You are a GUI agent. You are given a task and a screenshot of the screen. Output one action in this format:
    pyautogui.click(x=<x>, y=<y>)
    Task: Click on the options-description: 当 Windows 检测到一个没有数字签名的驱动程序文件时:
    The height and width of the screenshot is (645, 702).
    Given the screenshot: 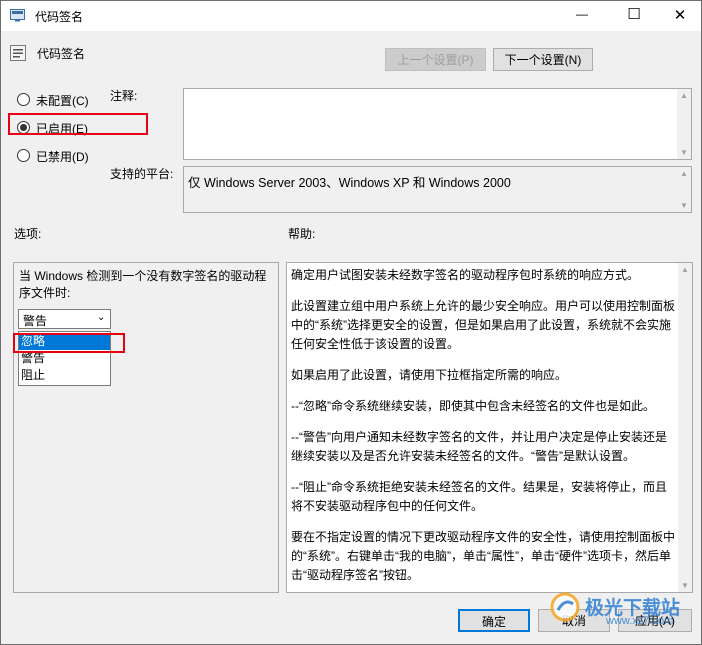 What is the action you would take?
    pyautogui.click(x=143, y=284)
    